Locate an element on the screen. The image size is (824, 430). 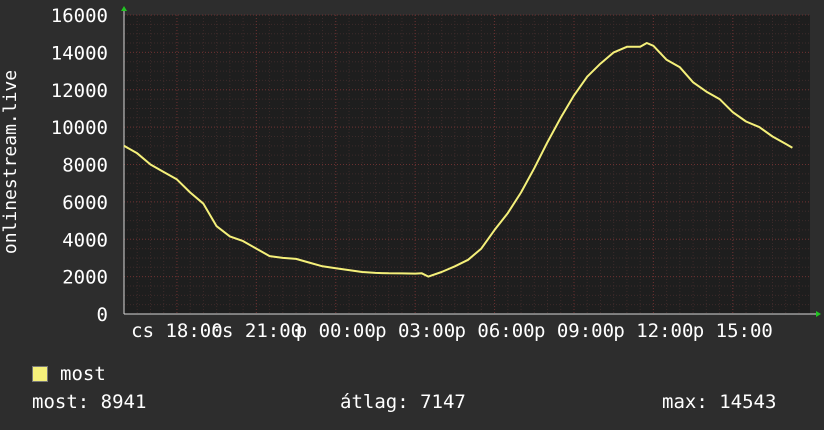
x-tick-label: cs 18:00 is located at coordinates (177, 331).